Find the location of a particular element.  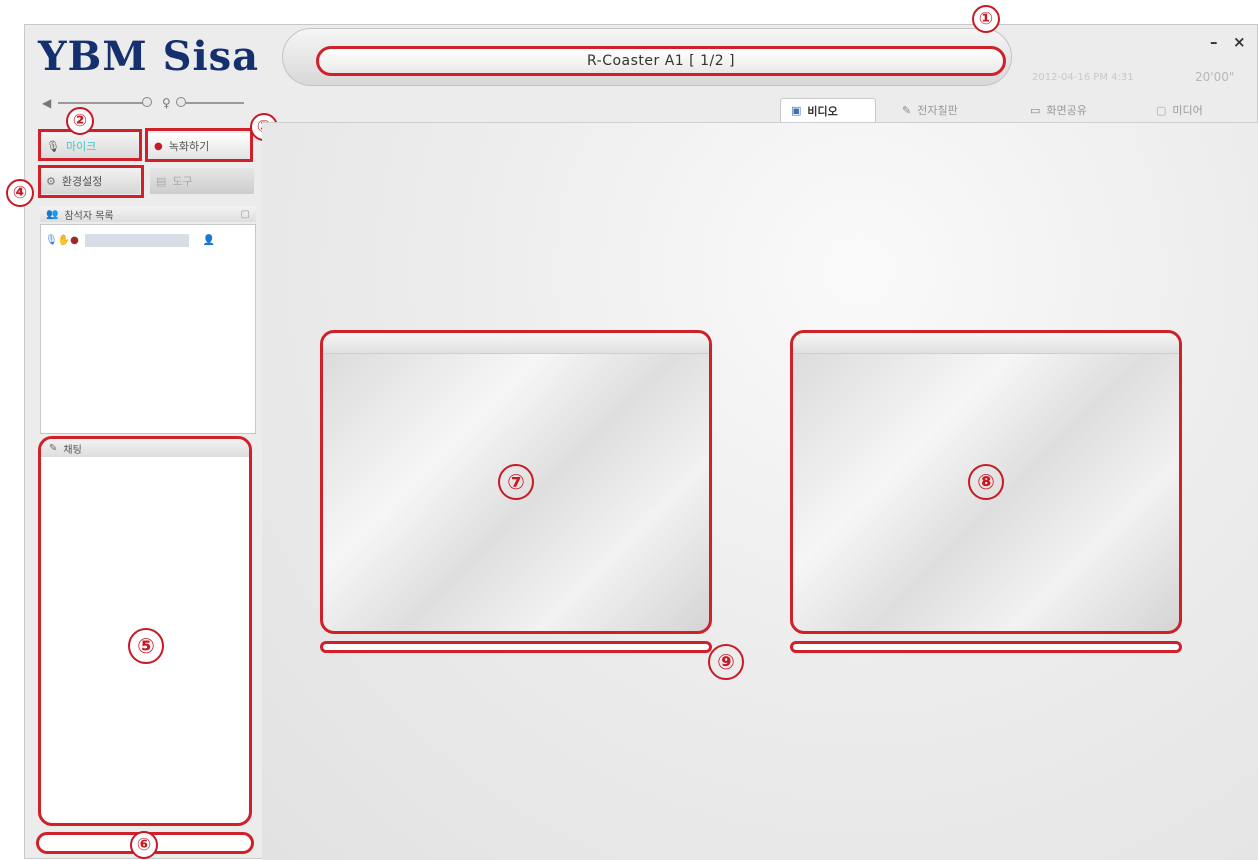

class-title-bar: R-Coaster A1 [ 1/2 ] is located at coordinates (661, 61).